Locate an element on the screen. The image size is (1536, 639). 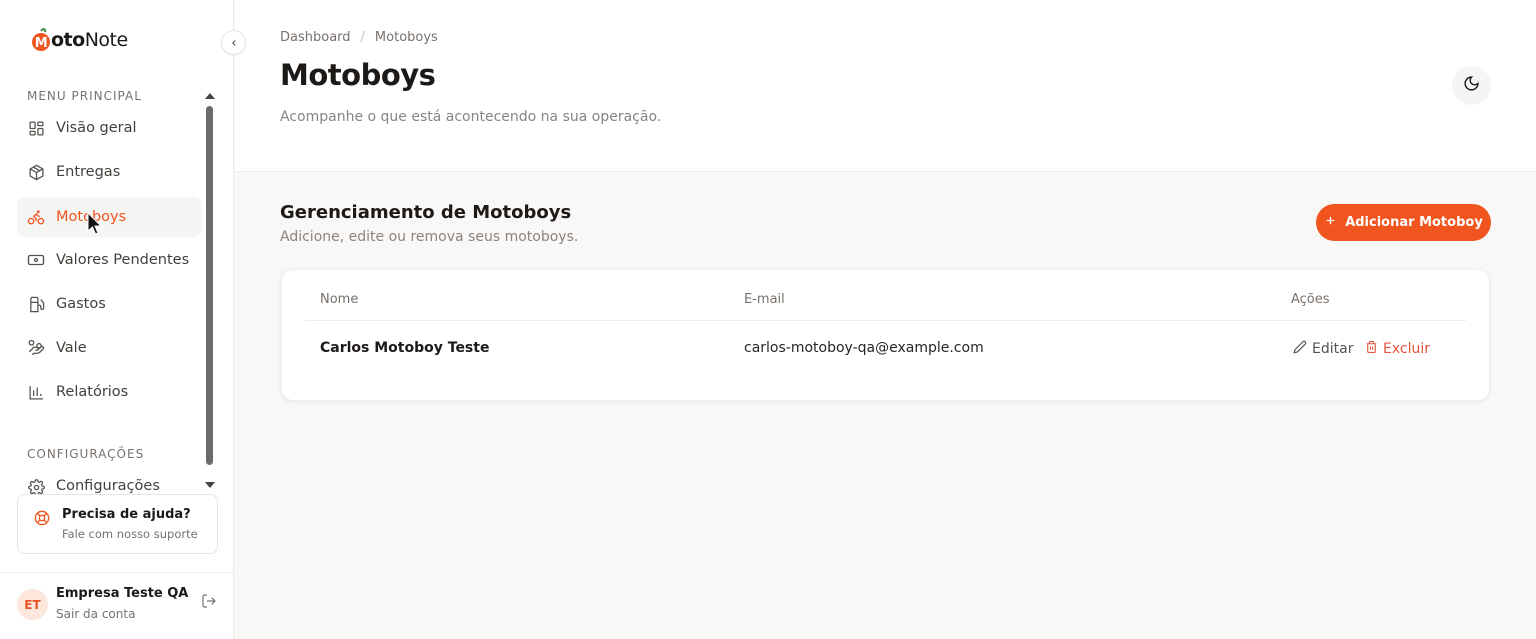
bar-chart-icon is located at coordinates (36, 392).